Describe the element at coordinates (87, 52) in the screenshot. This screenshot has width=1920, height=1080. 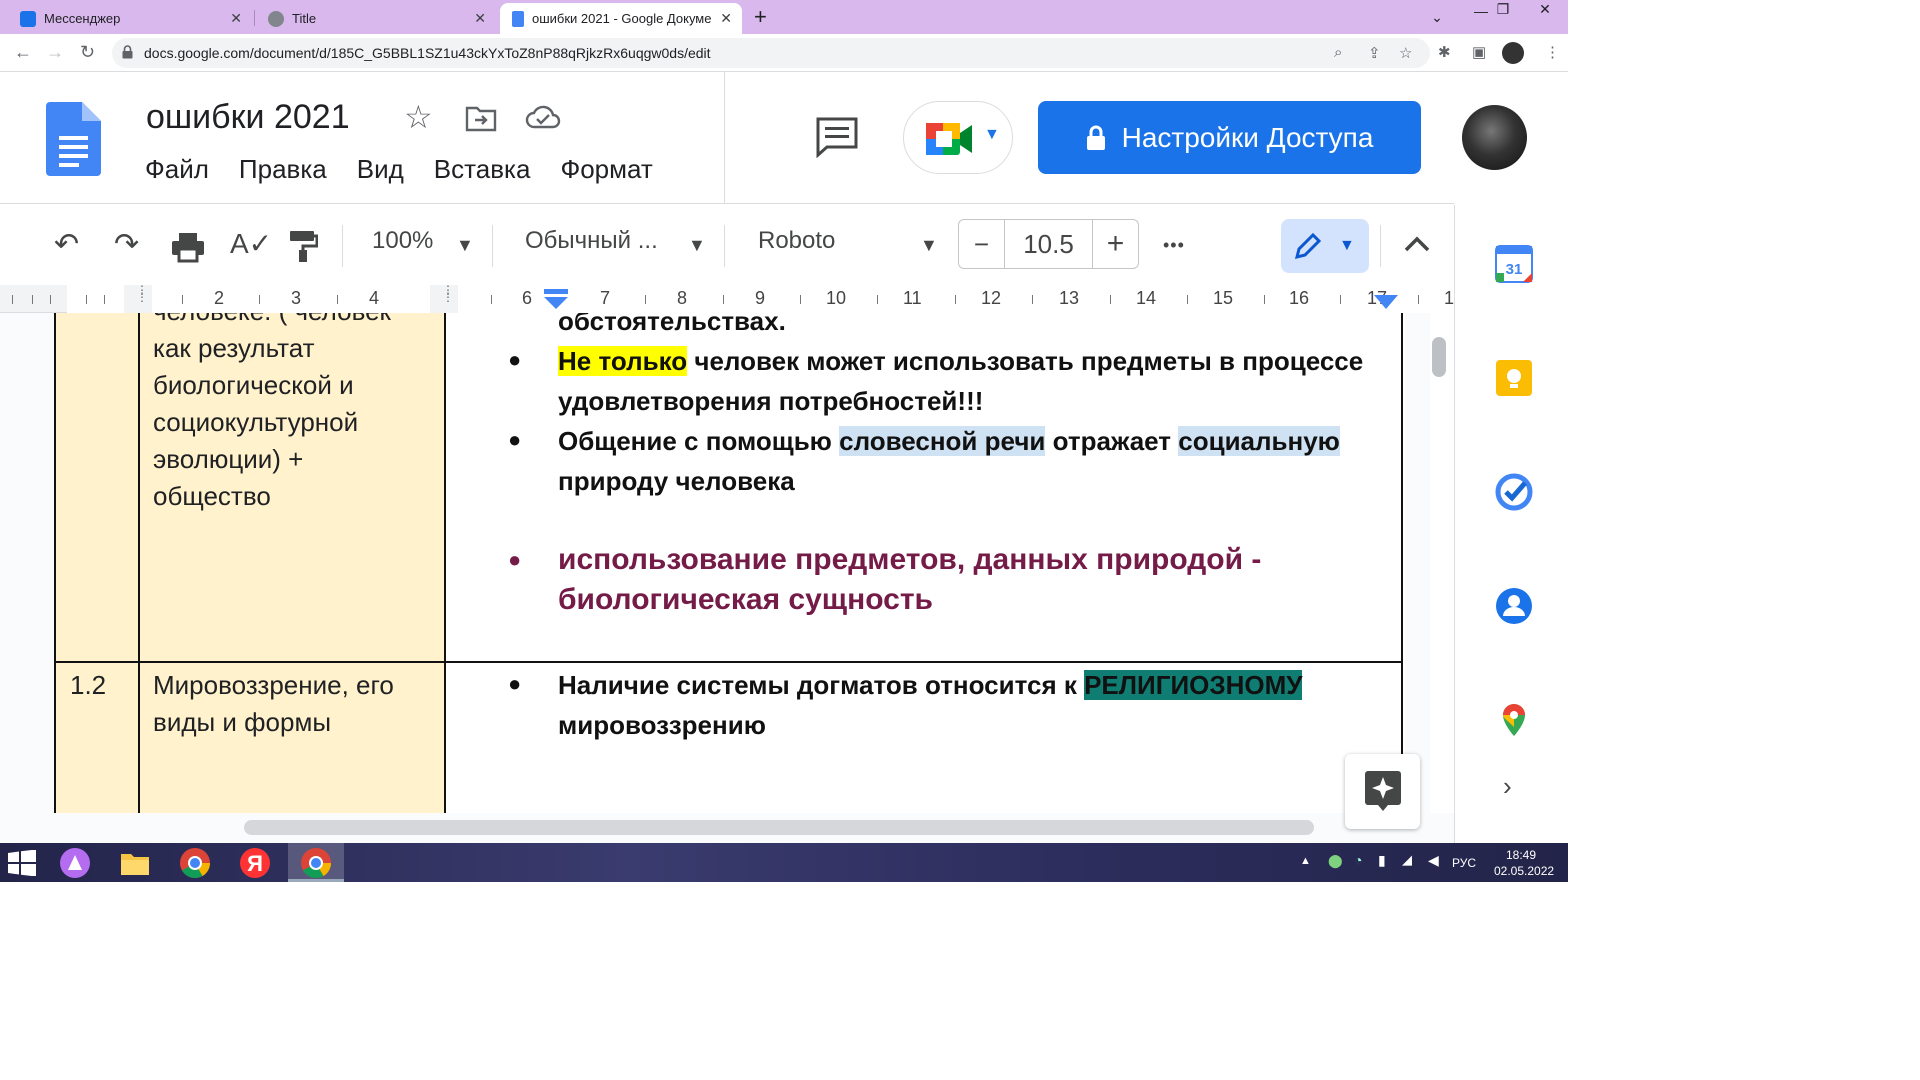
I see `reload-icon: ↻` at that location.